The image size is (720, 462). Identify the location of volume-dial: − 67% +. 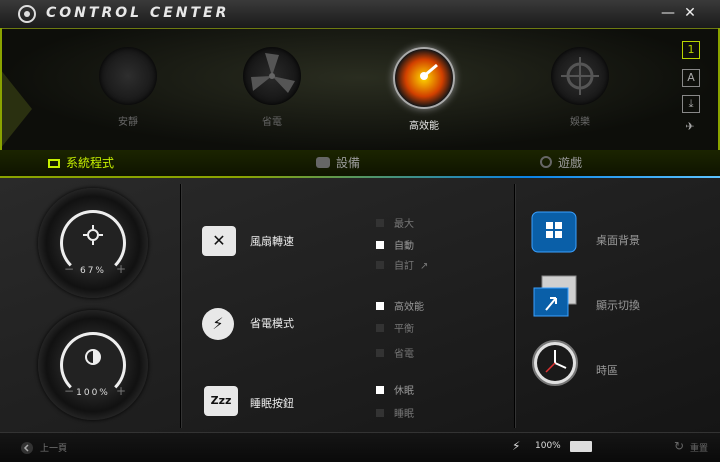
(93, 243).